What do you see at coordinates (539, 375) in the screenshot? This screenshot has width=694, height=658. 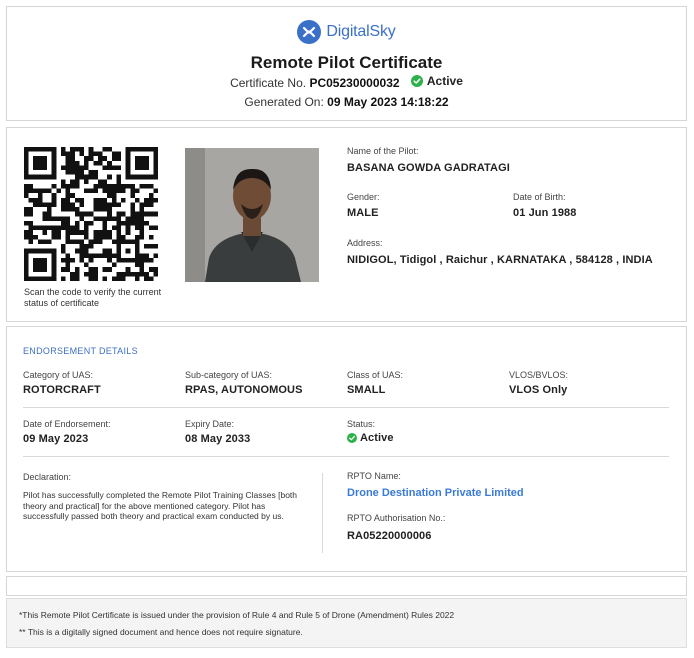 I see `vlos-label: VLOS/BVLOS:` at bounding box center [539, 375].